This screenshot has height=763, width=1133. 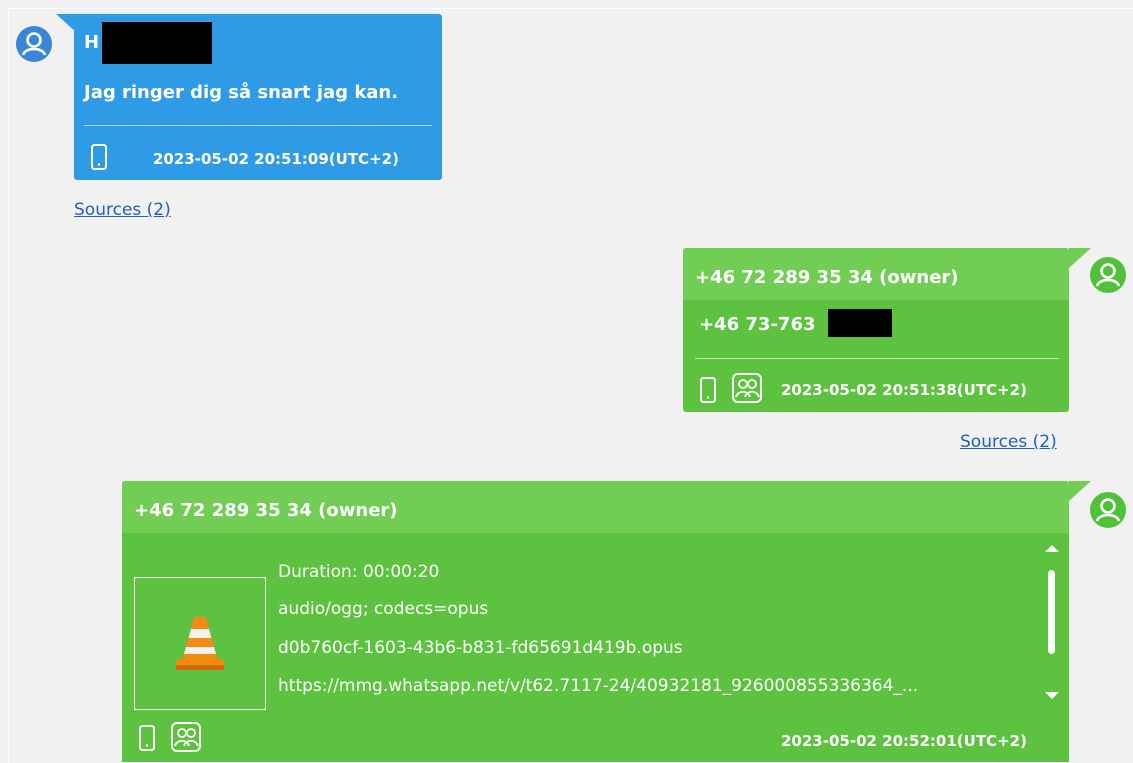 What do you see at coordinates (241, 92) in the screenshot?
I see `message-text: Jag ringer dig så snart jag kan.` at bounding box center [241, 92].